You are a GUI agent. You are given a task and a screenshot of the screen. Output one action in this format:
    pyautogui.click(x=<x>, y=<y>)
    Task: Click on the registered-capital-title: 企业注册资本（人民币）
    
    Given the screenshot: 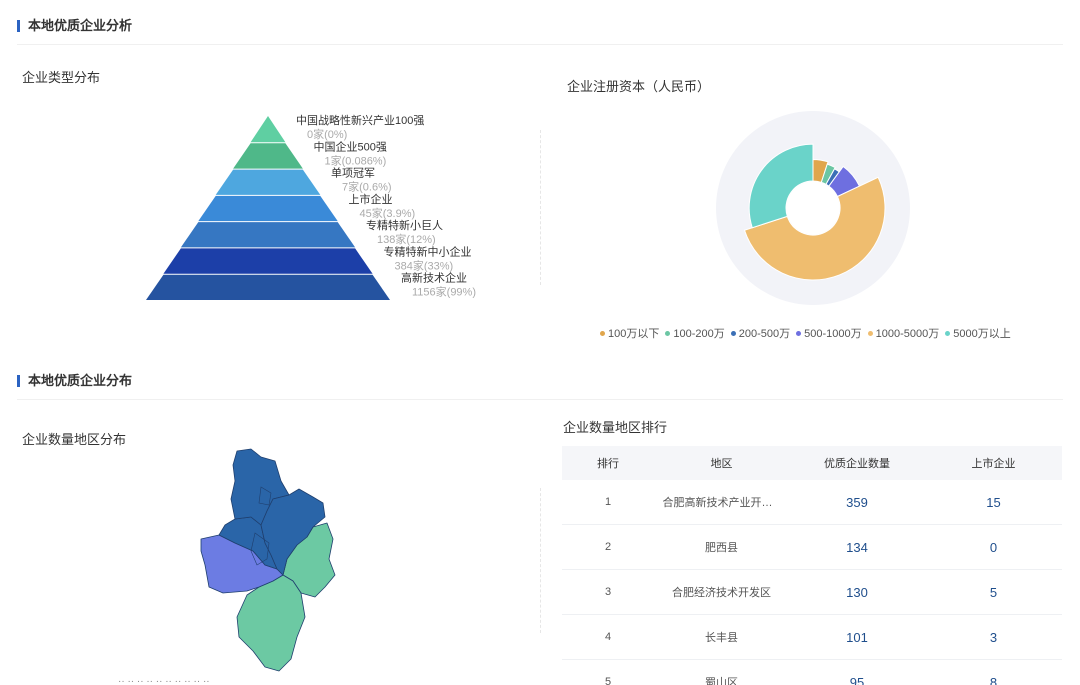 What is the action you would take?
    pyautogui.click(x=639, y=86)
    